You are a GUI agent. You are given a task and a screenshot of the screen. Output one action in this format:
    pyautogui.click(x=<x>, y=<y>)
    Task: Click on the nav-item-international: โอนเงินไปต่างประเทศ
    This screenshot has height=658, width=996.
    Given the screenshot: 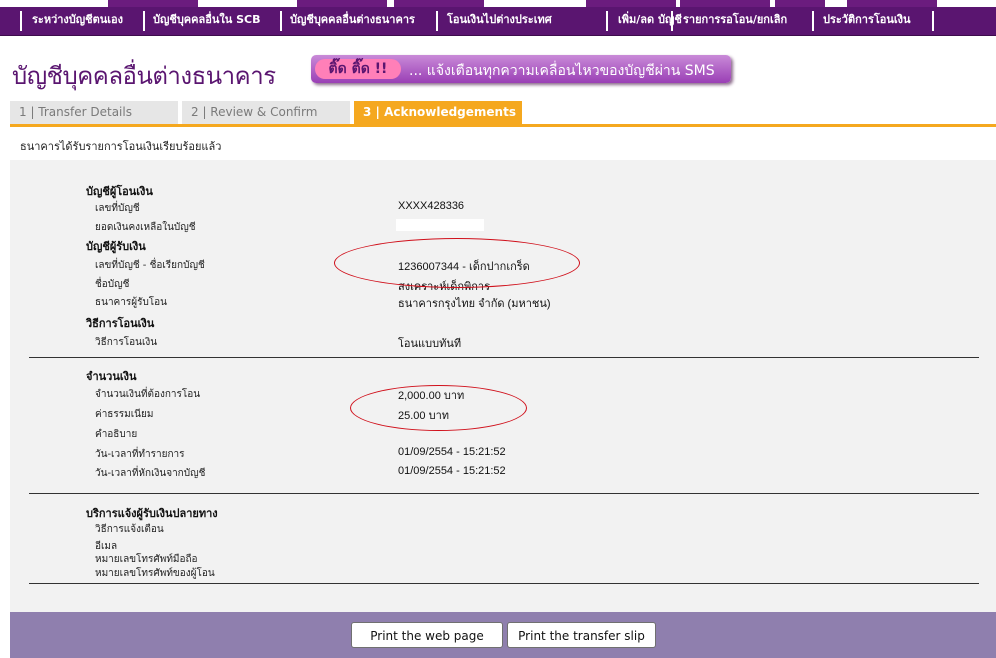 What is the action you would take?
    pyautogui.click(x=499, y=21)
    